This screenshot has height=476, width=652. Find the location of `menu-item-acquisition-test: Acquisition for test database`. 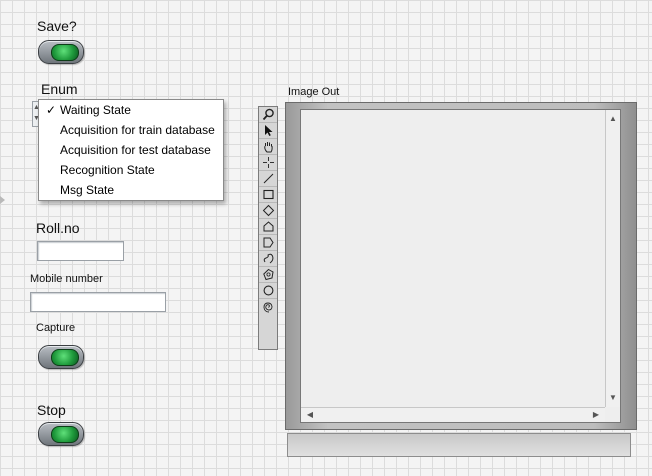

menu-item-acquisition-test: Acquisition for test database is located at coordinates (131, 150).